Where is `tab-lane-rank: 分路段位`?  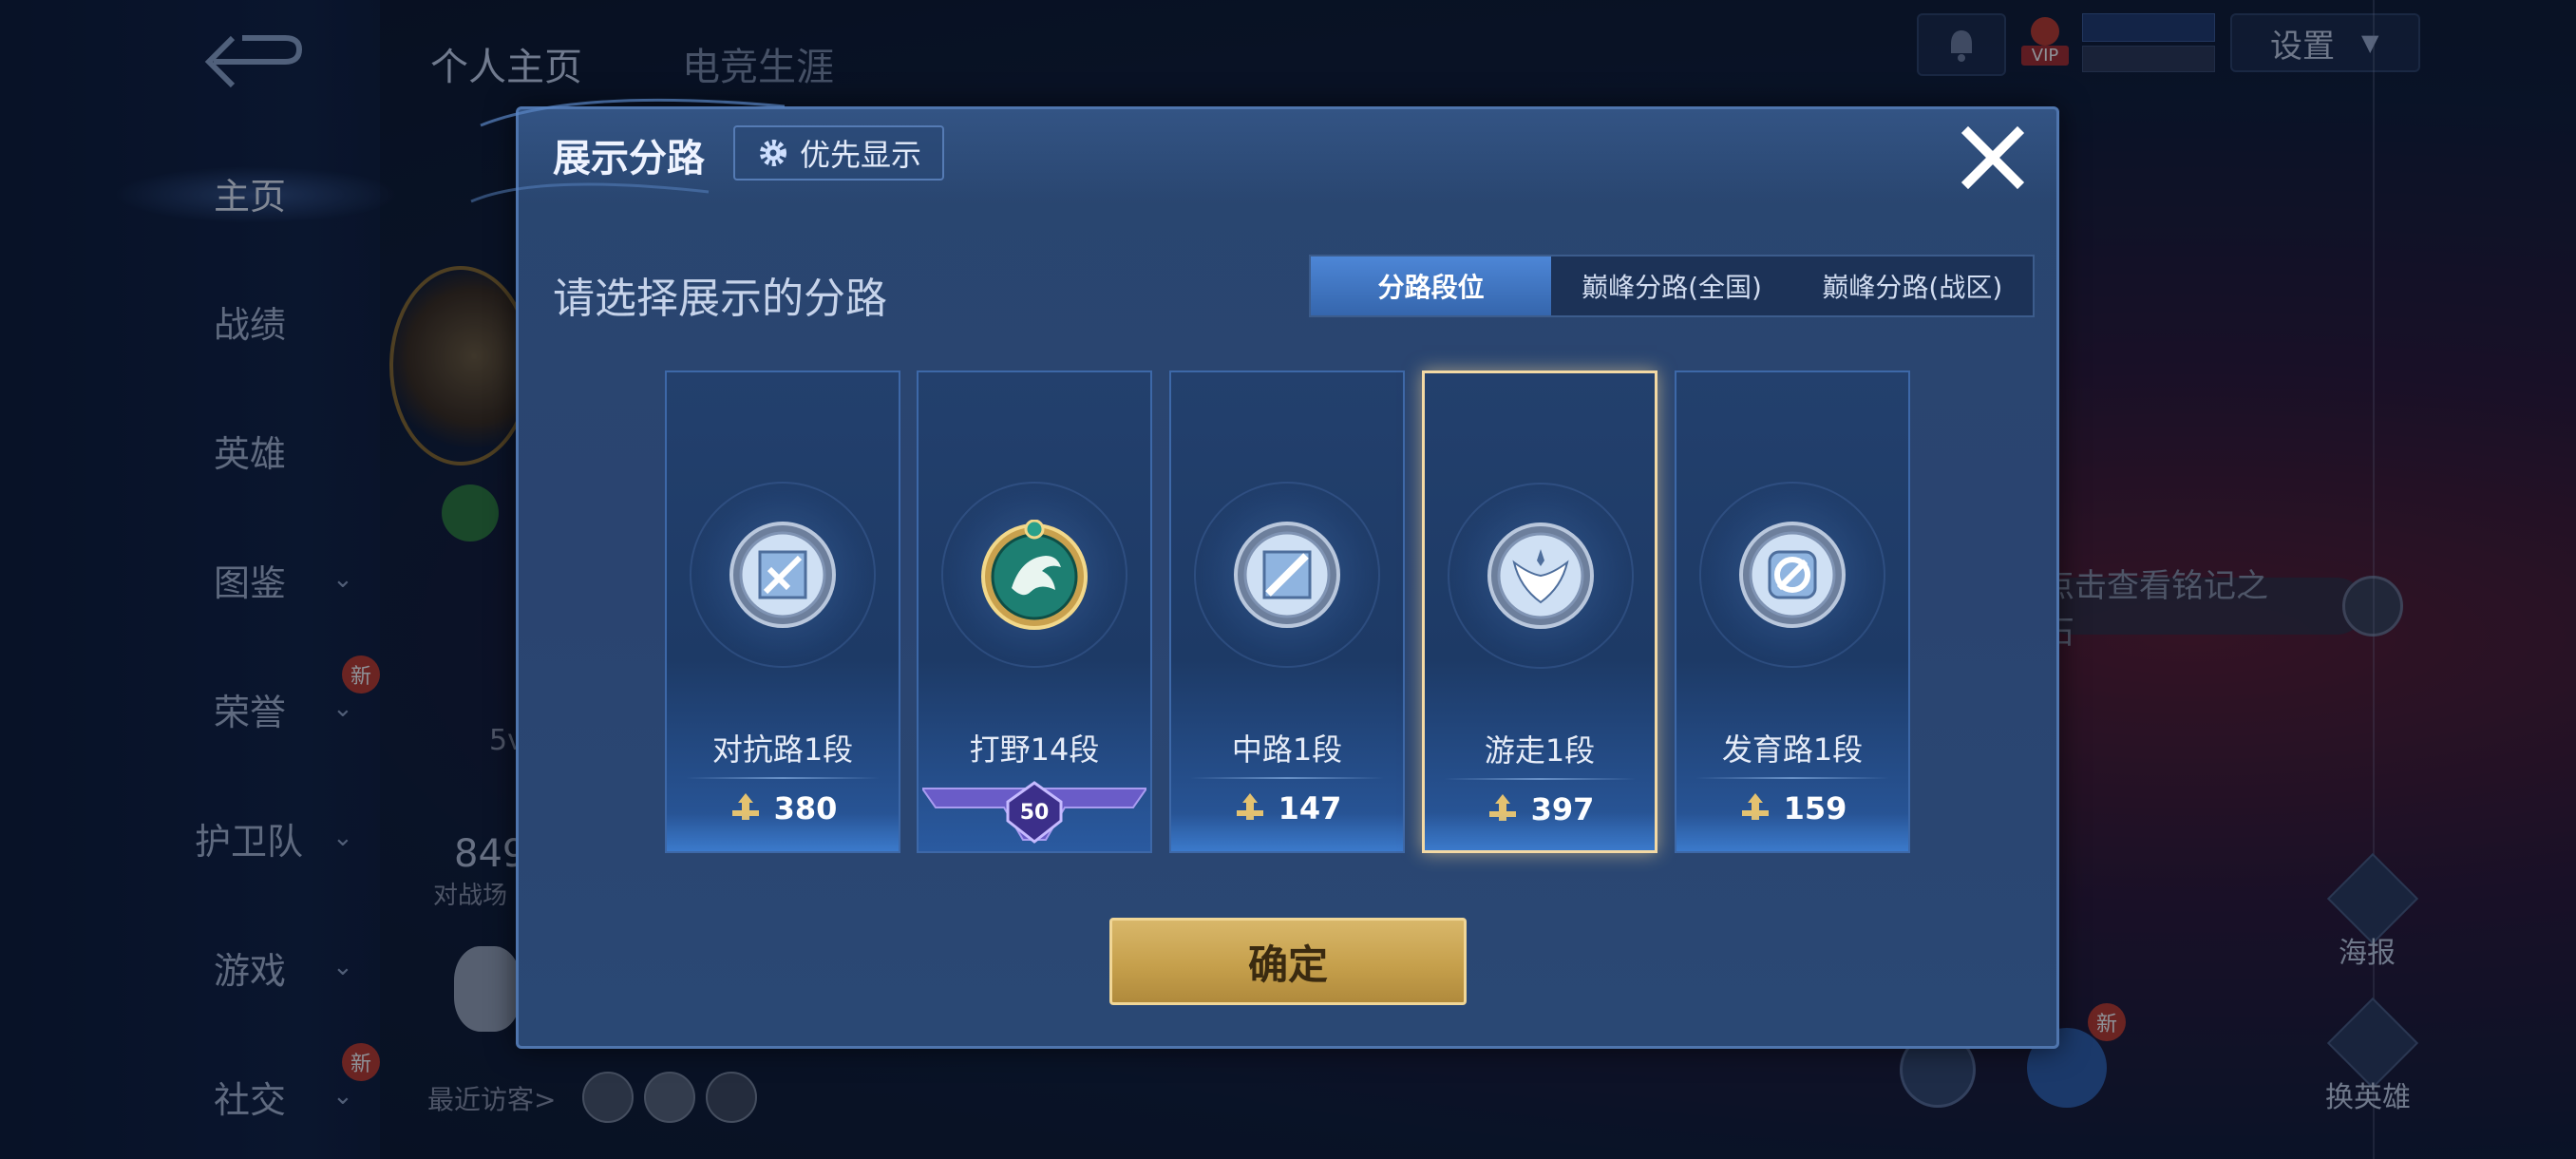
tab-lane-rank: 分路段位 is located at coordinates (1431, 285).